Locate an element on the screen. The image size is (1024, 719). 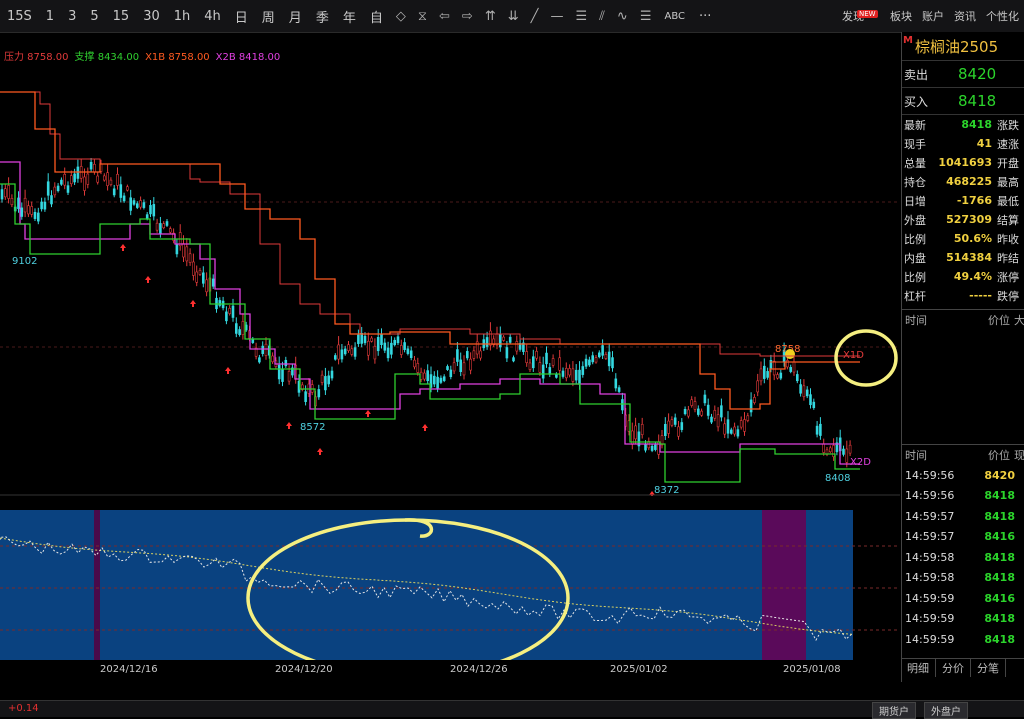
draw-tools: ◇ ⧖ ⇦ ⇨ ⇈ ⇊ ╱ — ☰ ⫽ ∿ ☰ is located at coordinates (524, 16).